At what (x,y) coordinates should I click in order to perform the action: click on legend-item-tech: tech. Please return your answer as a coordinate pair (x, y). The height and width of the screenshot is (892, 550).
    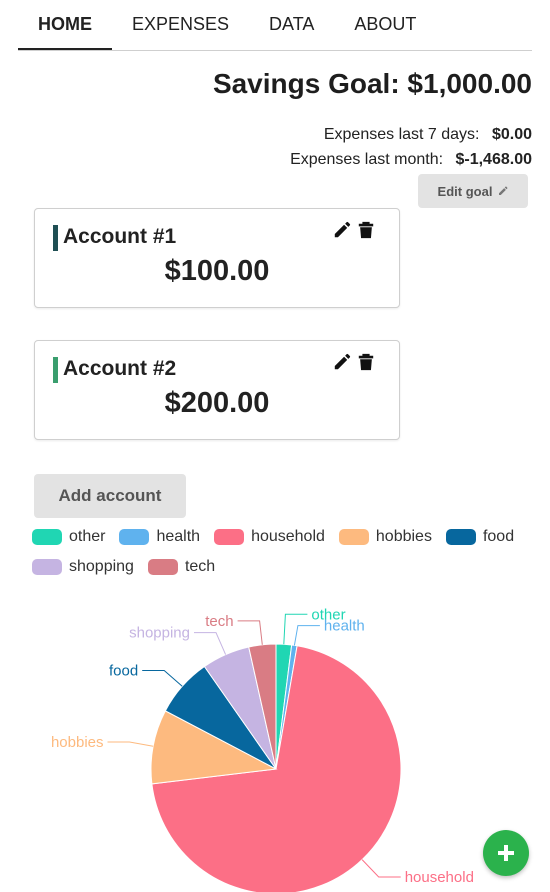
    Looking at the image, I should click on (181, 567).